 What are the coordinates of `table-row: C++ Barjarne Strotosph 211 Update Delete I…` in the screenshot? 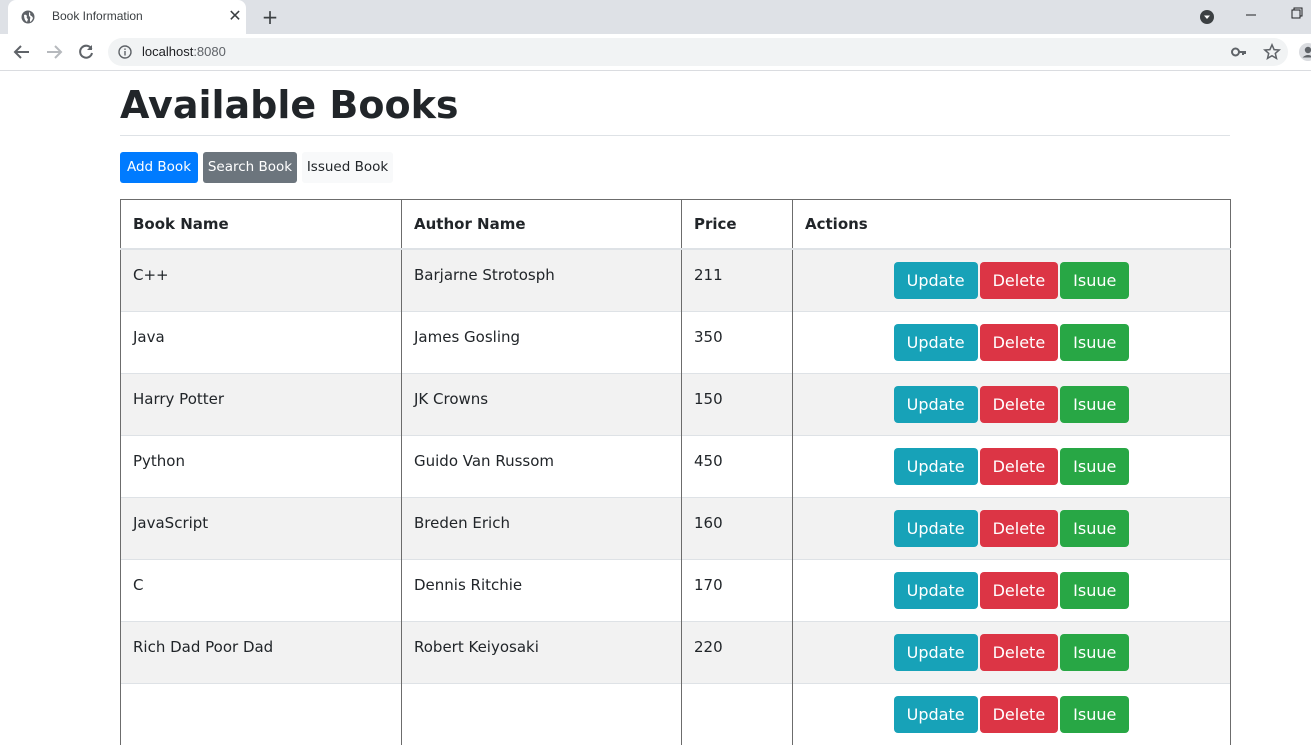 It's located at (675, 279).